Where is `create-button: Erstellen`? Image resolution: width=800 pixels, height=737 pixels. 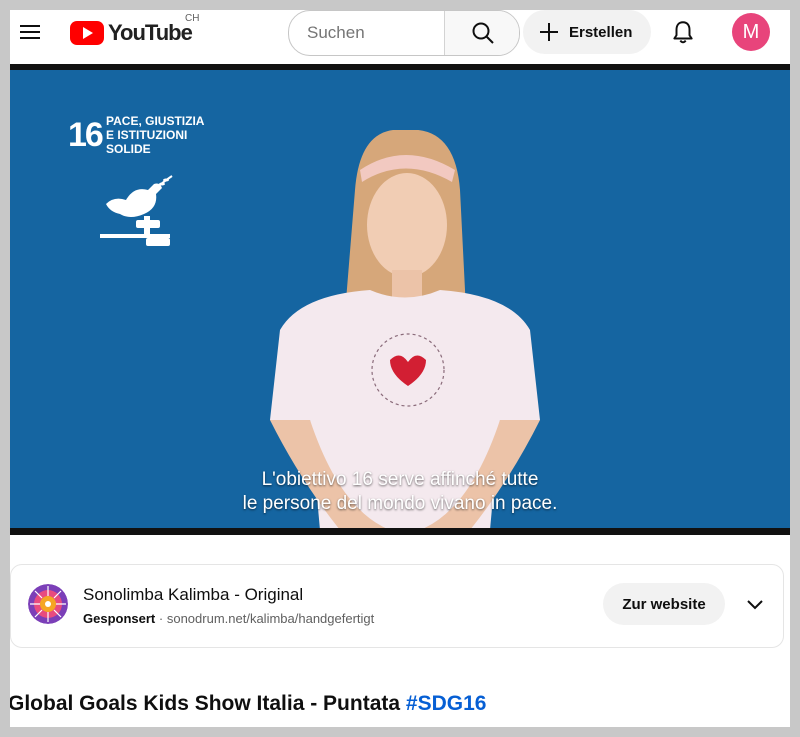 create-button: Erstellen is located at coordinates (587, 32).